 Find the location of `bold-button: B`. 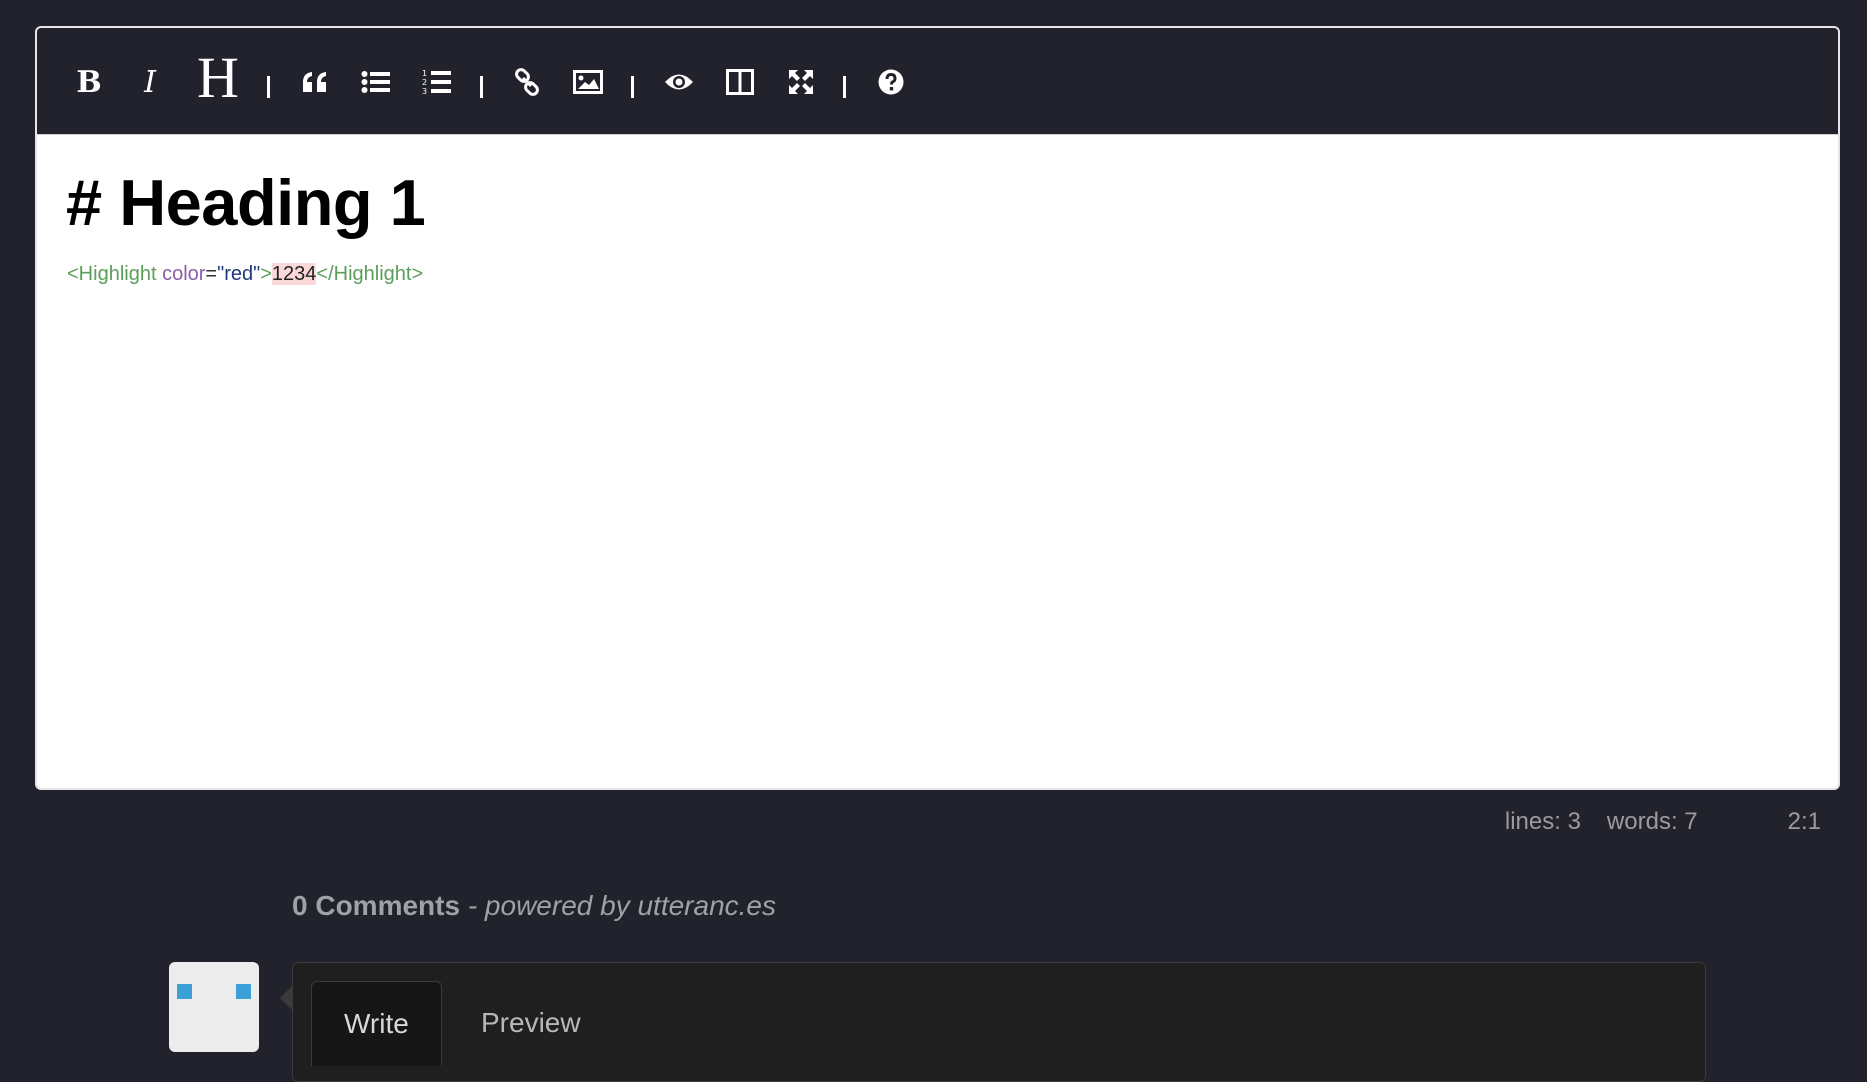

bold-button: B is located at coordinates (89, 82).